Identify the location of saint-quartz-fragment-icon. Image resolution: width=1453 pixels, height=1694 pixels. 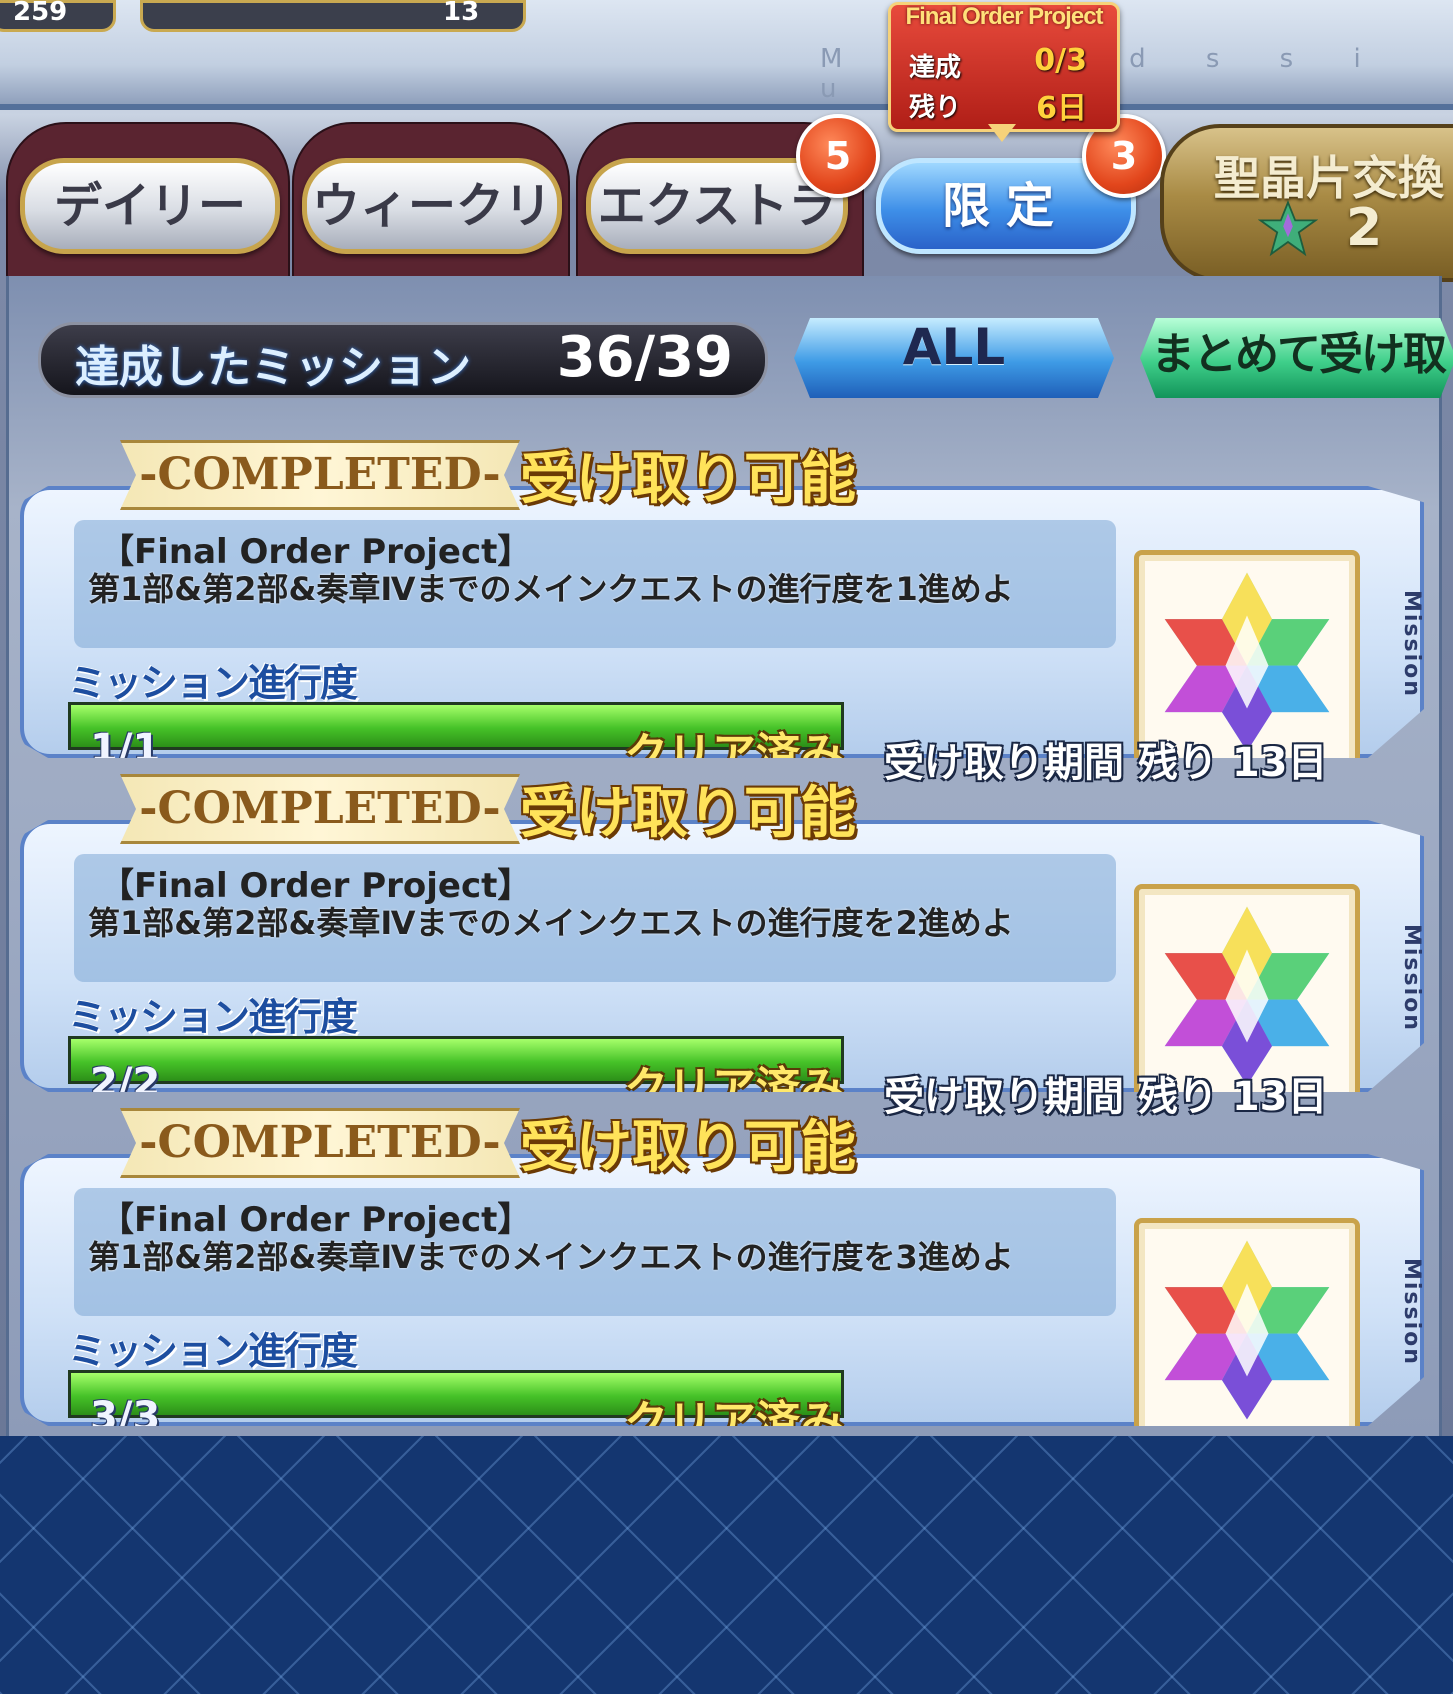
(1288, 228).